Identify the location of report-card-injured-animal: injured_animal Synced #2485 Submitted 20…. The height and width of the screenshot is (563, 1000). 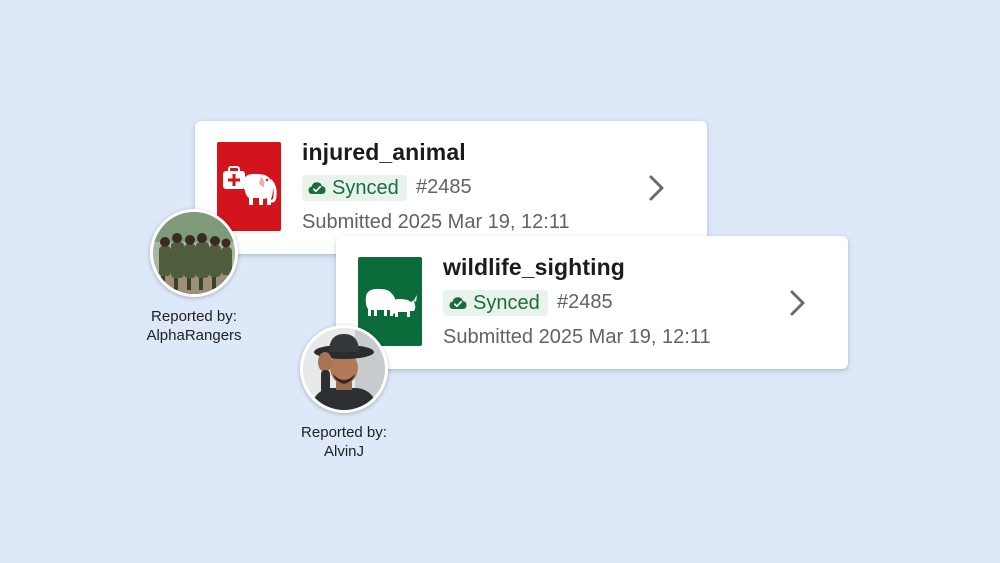
(451, 187).